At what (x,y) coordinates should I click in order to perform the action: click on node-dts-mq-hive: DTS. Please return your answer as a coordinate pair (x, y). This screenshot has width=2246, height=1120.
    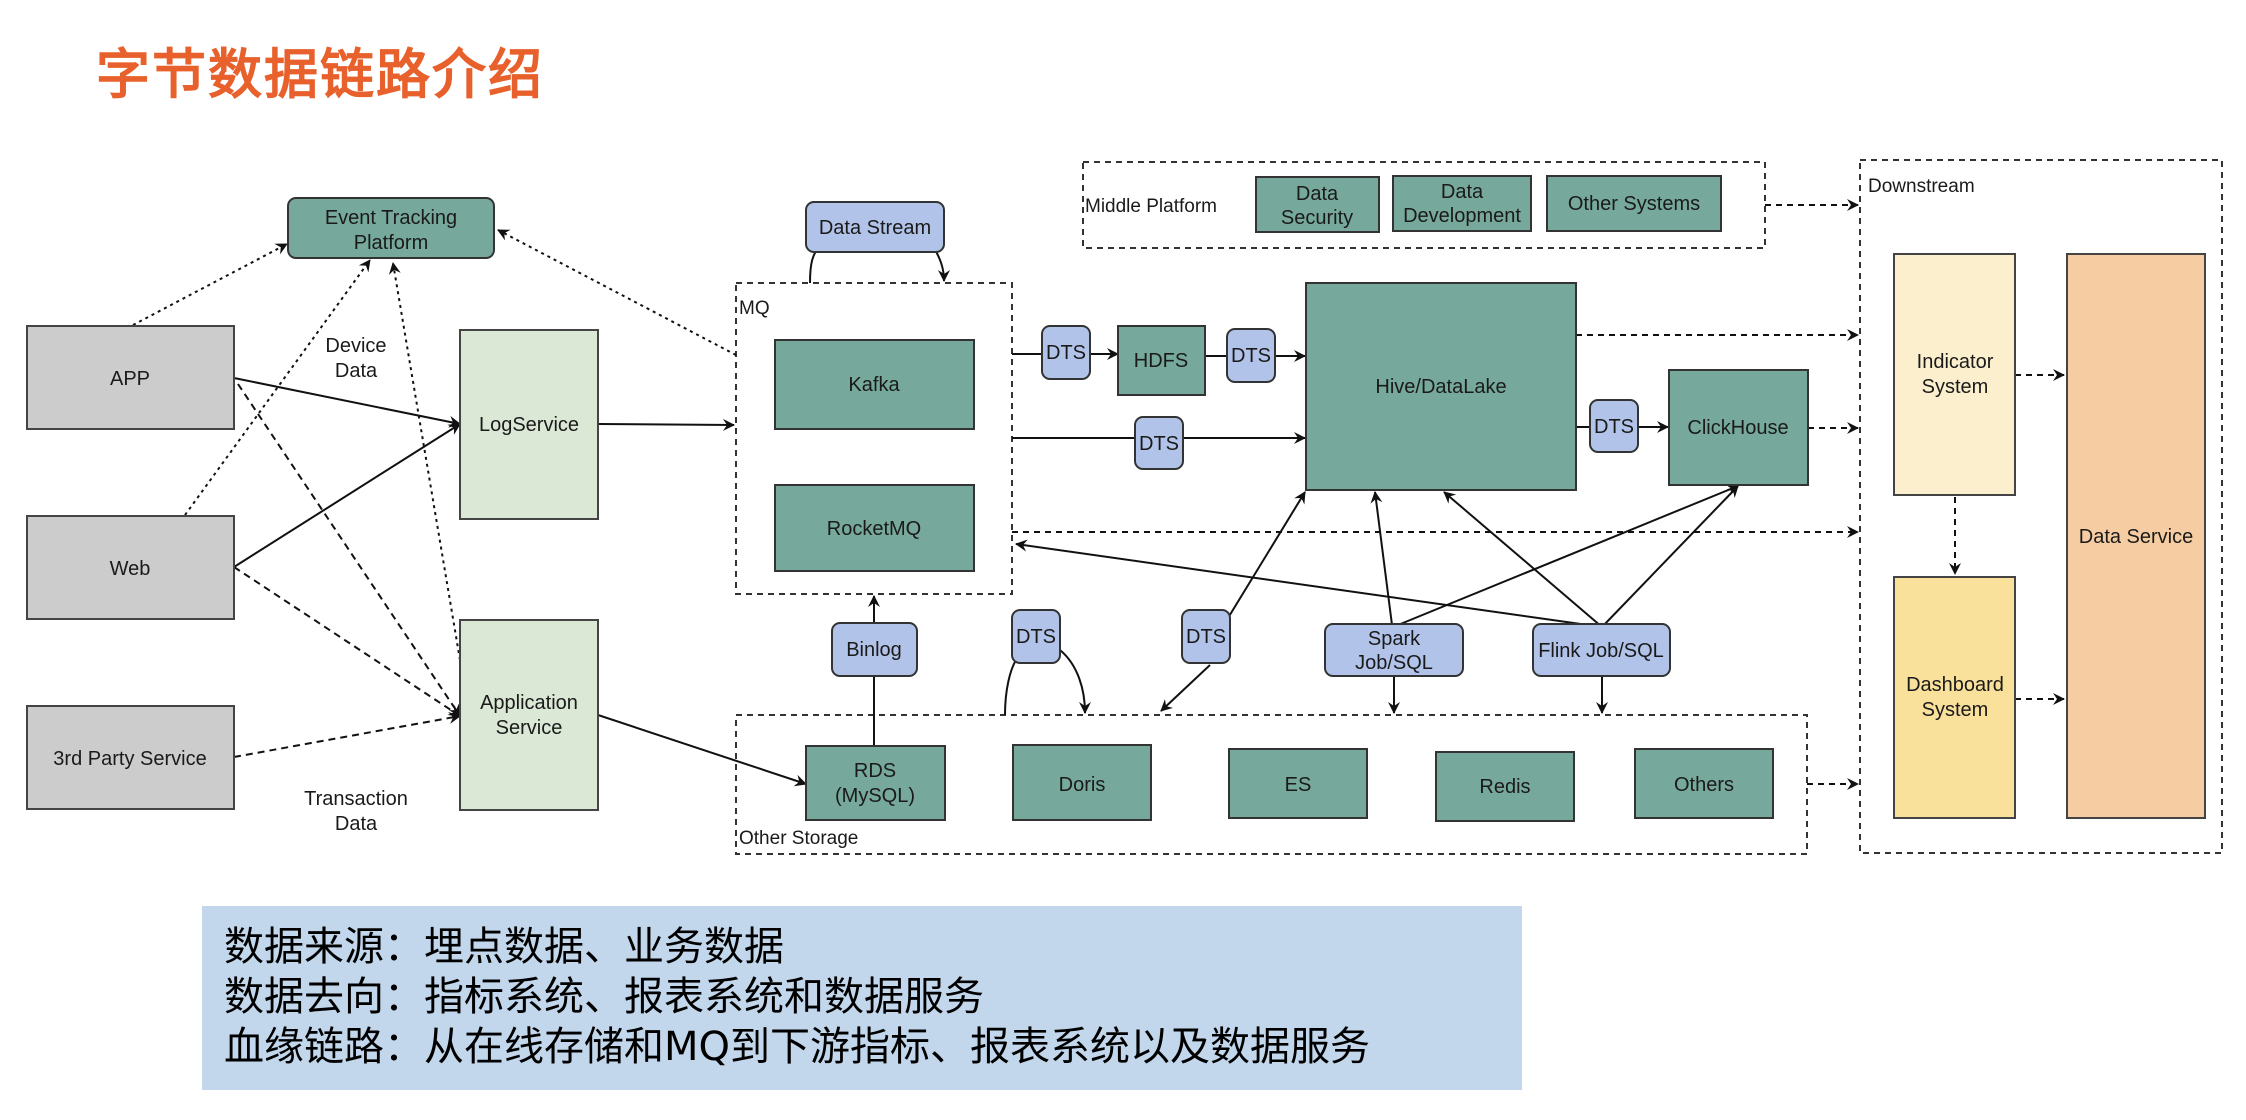
    Looking at the image, I should click on (1159, 443).